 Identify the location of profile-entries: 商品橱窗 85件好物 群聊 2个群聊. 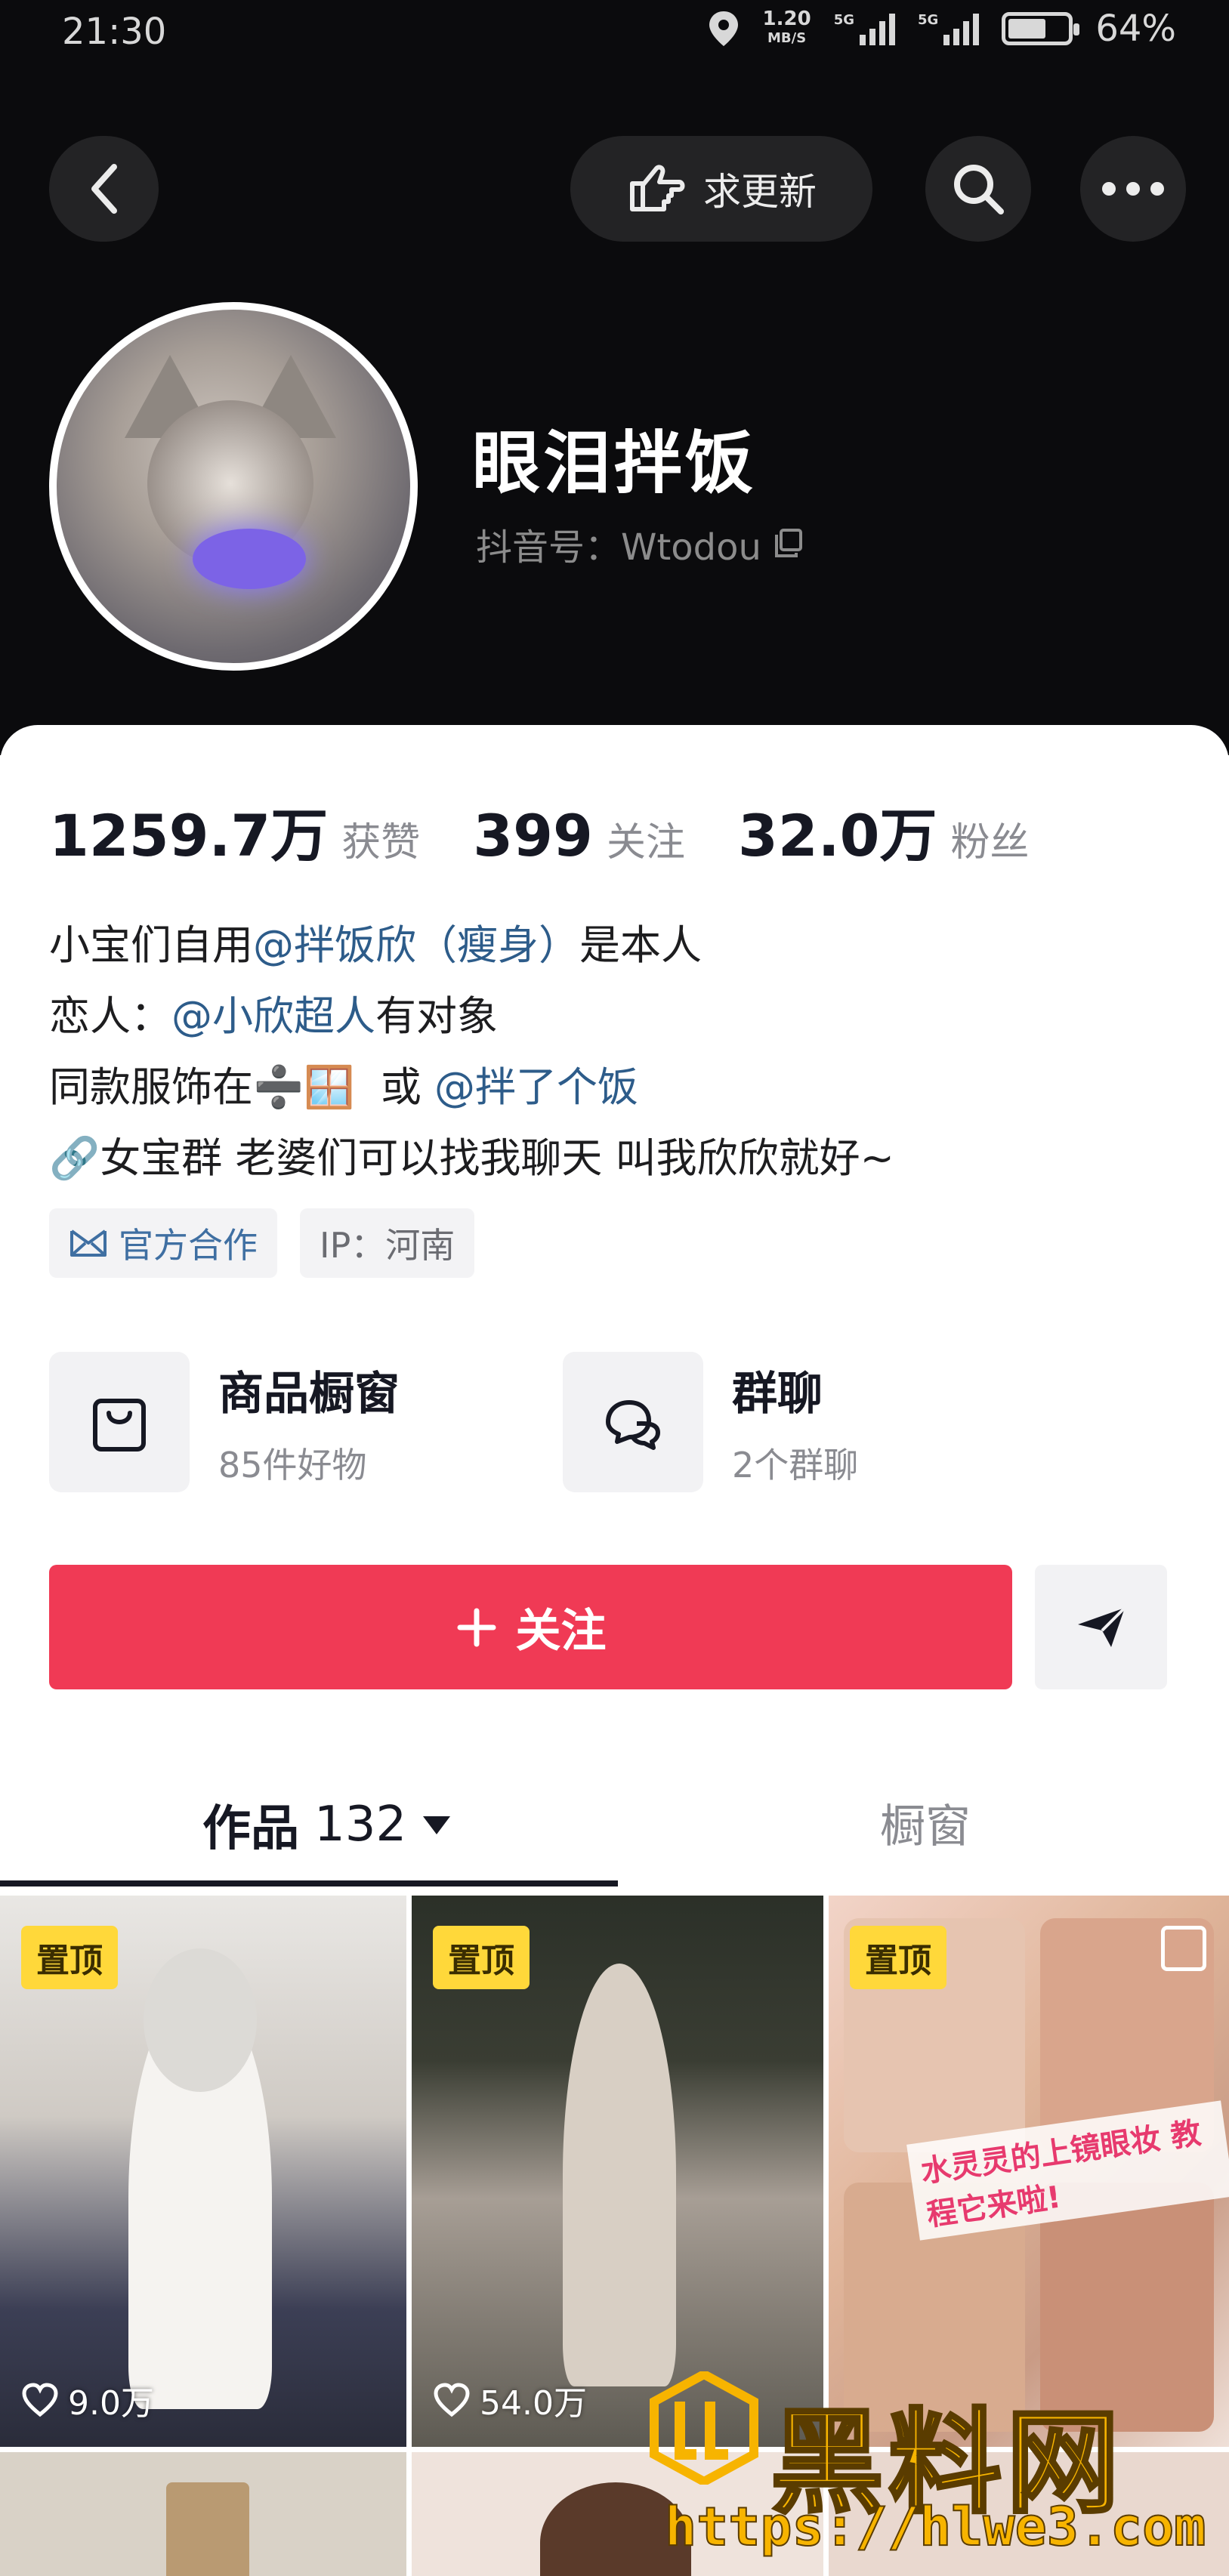
(562, 1422).